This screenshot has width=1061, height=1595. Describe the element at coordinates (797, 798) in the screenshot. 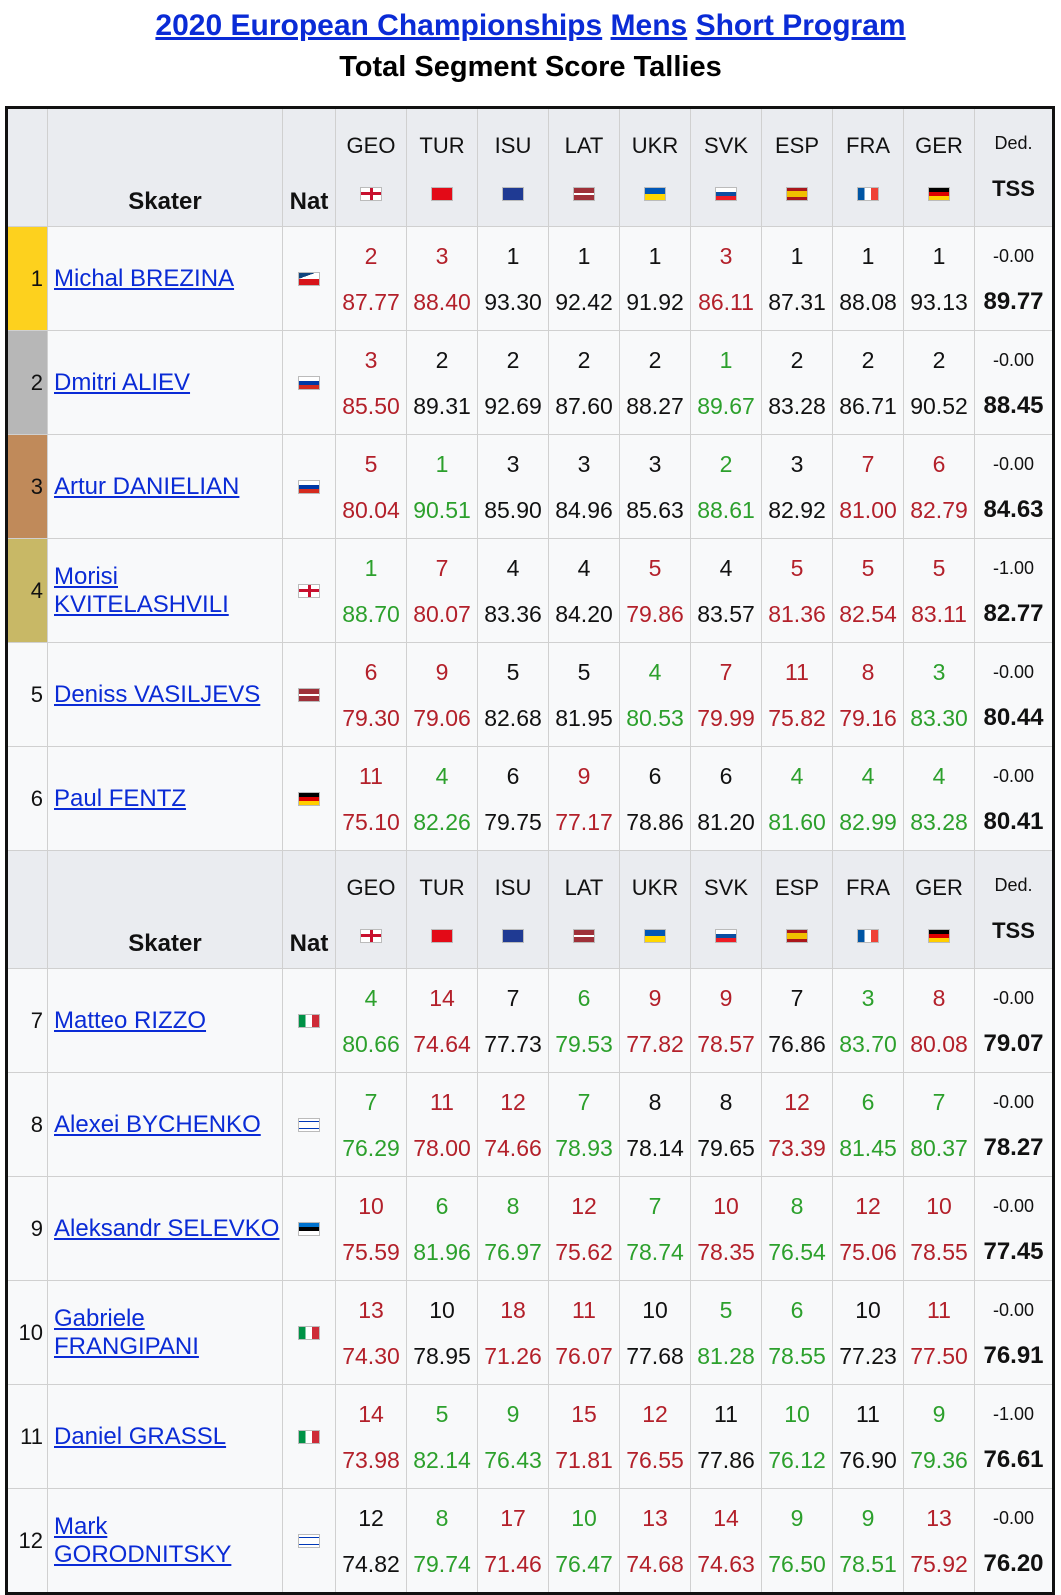

I see `judge-score-cell: 4 81.60` at that location.